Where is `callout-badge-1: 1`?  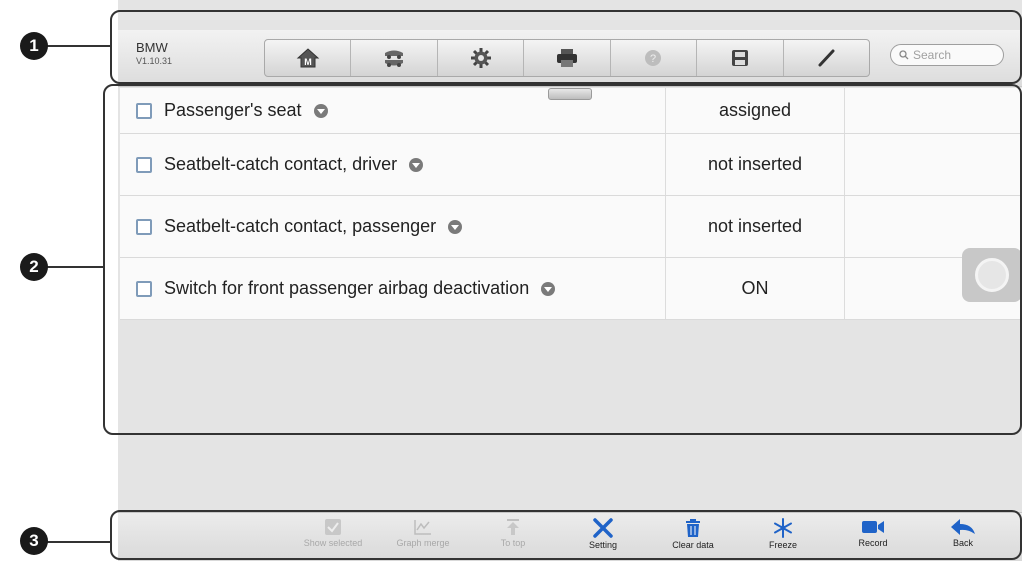 callout-badge-1: 1 is located at coordinates (34, 46).